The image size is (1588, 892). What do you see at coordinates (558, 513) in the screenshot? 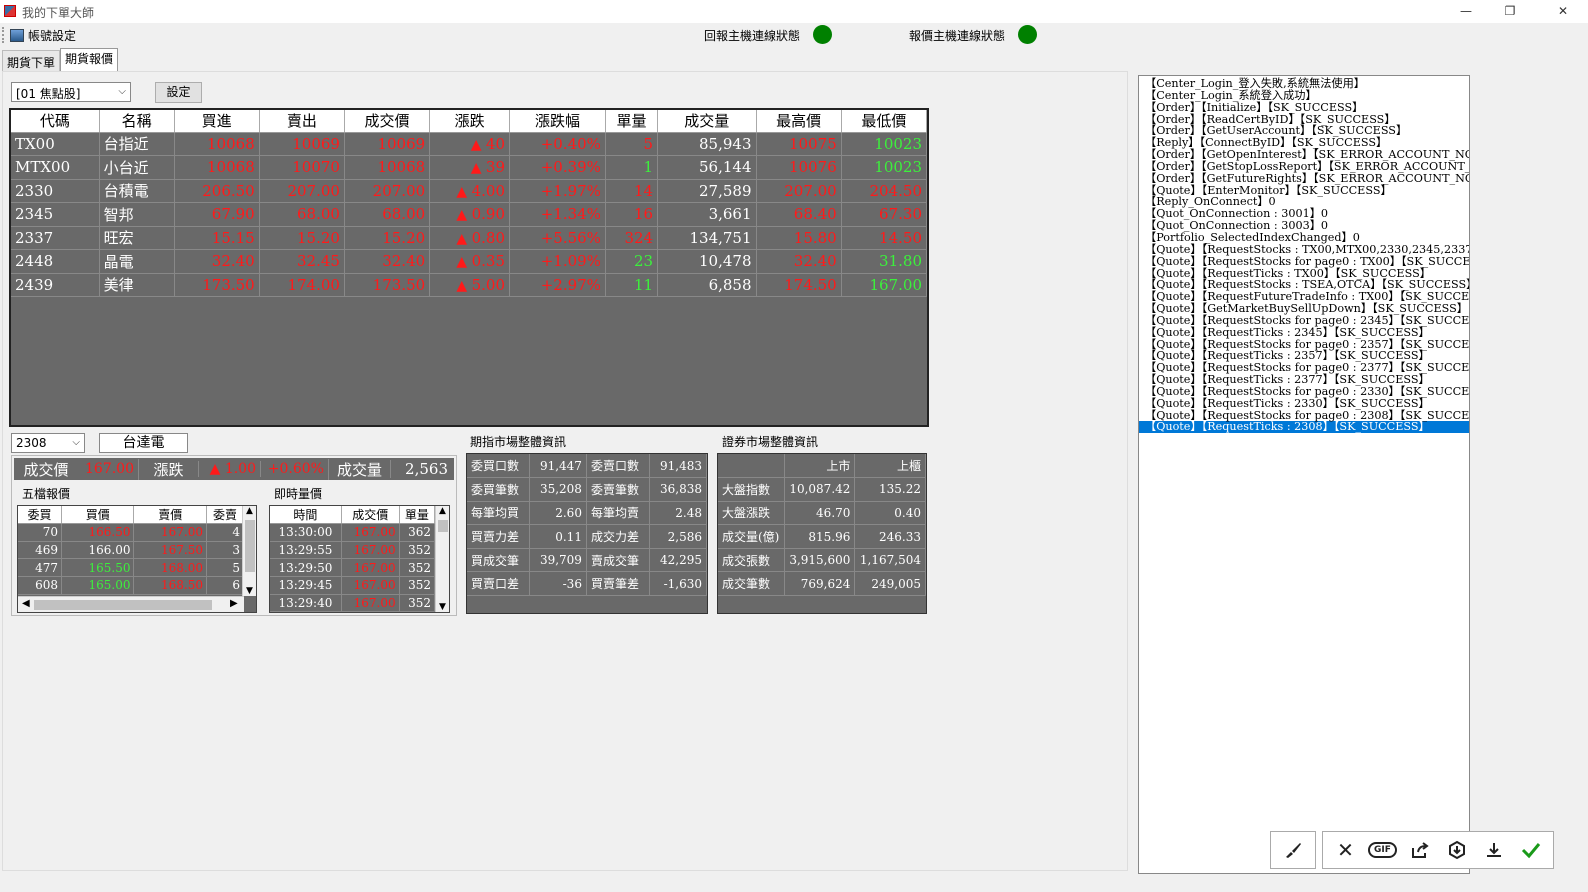
I see `metric-value: 2.60` at bounding box center [558, 513].